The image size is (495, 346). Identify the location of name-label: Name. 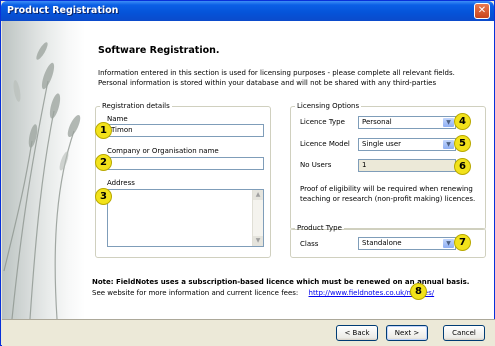
(117, 119).